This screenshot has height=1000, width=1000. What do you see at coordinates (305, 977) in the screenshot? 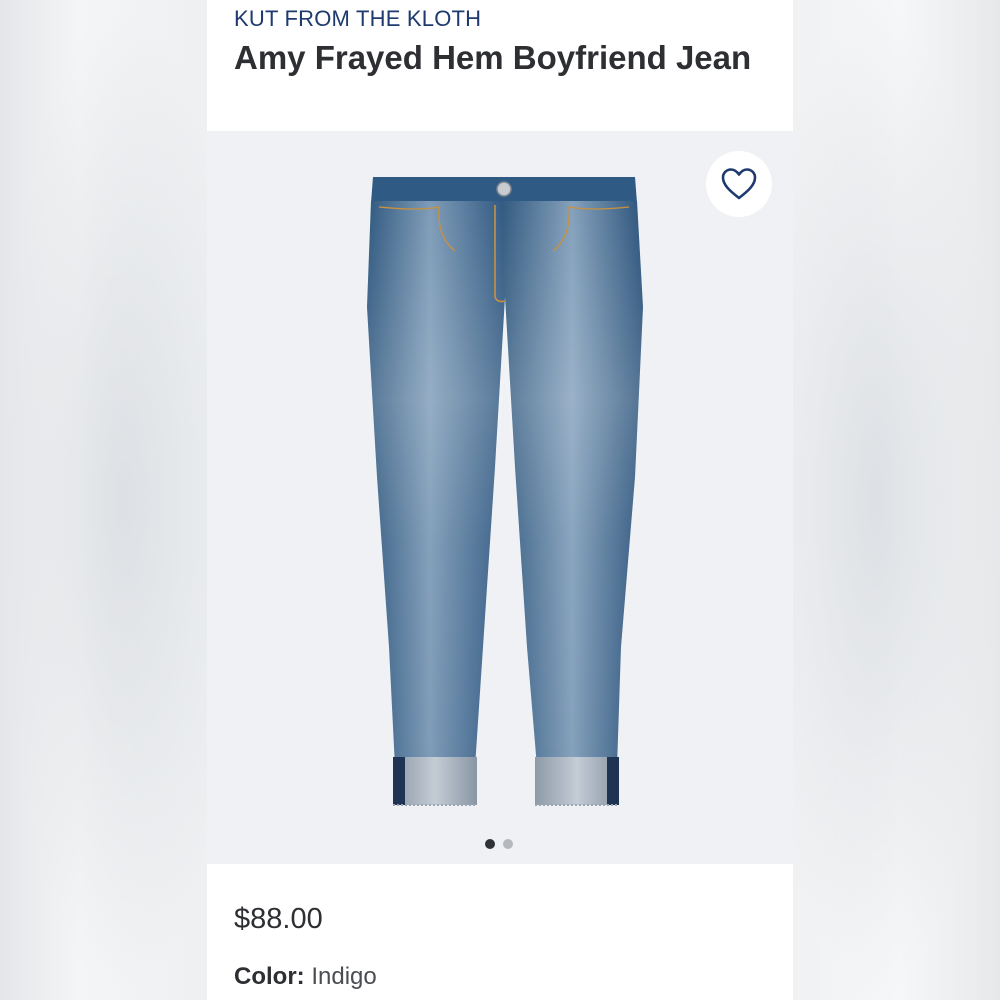
I see `color-row: Color: Indigo` at bounding box center [305, 977].